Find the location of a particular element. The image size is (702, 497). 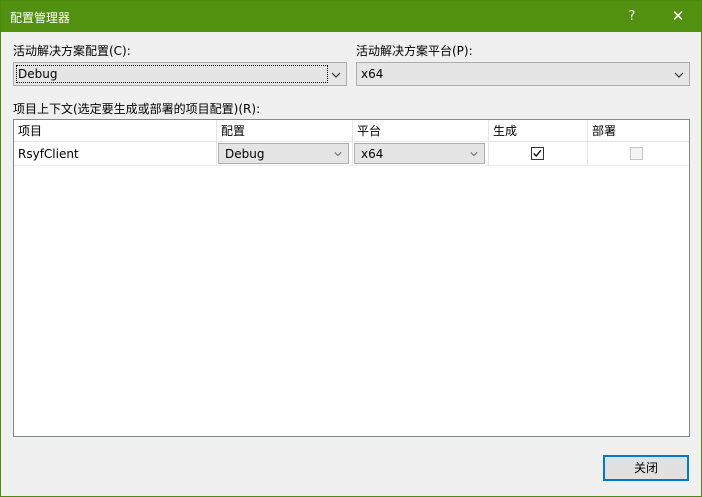

checkmark-icon is located at coordinates (537, 153).